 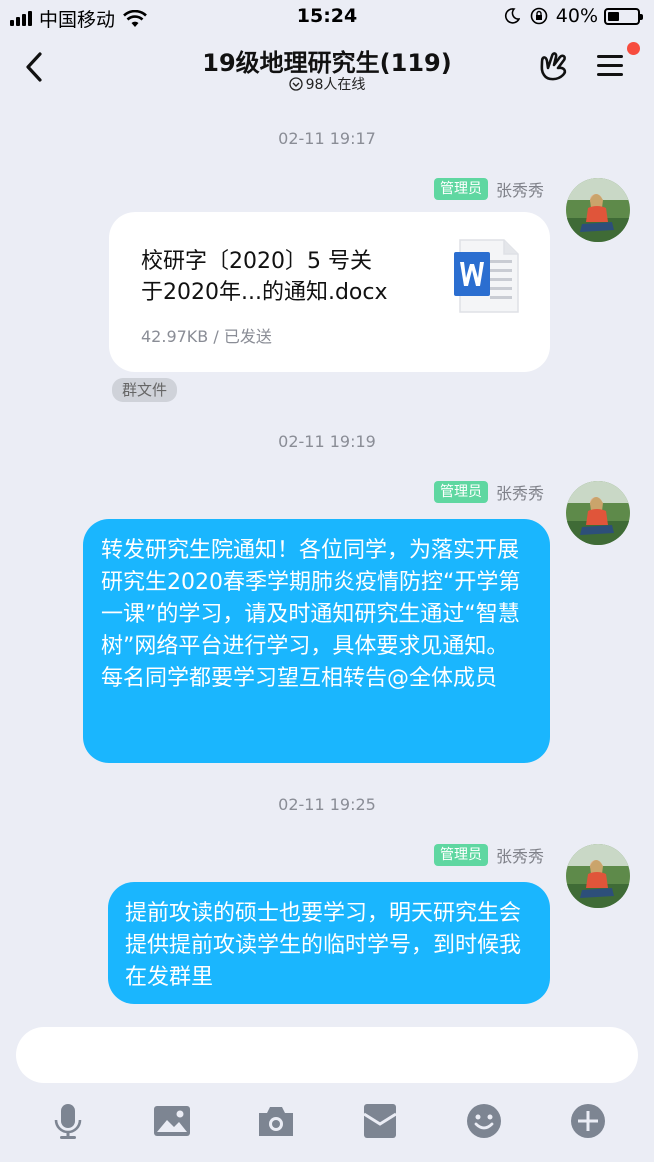 What do you see at coordinates (327, 1055) in the screenshot?
I see `message-input` at bounding box center [327, 1055].